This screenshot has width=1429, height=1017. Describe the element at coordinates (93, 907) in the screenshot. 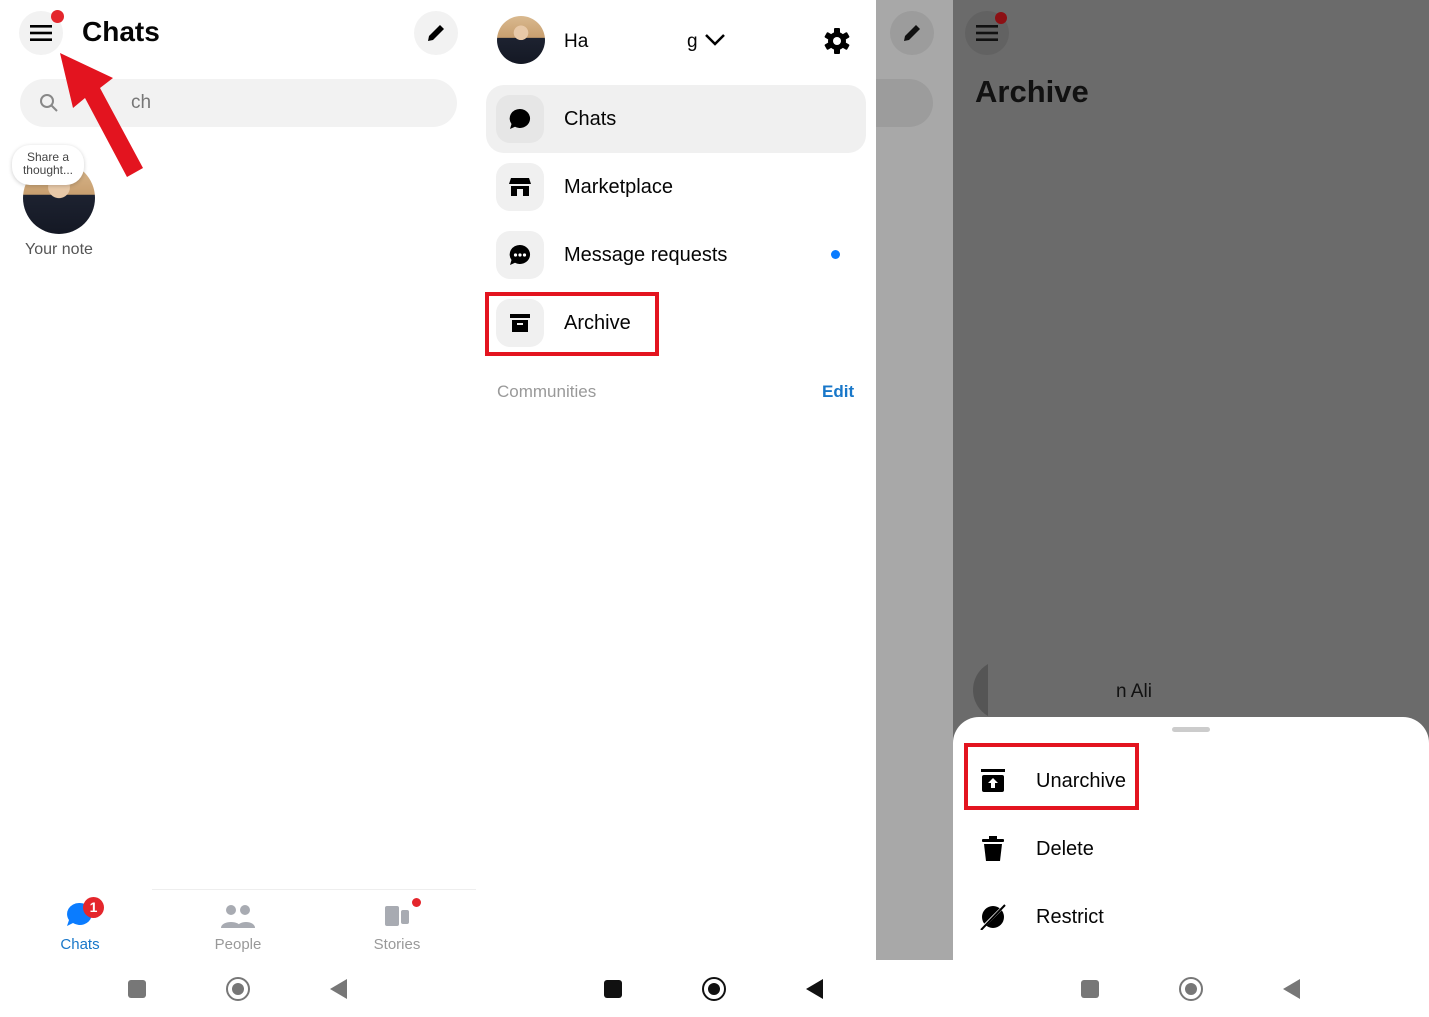

I see `unread-badge: 1` at that location.